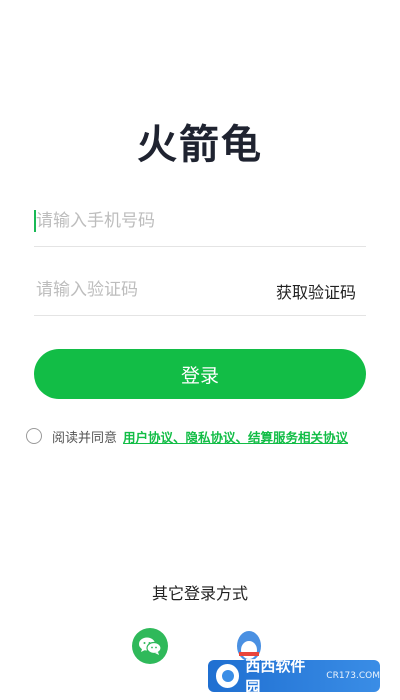  I want to click on phone-input, so click(150, 221).